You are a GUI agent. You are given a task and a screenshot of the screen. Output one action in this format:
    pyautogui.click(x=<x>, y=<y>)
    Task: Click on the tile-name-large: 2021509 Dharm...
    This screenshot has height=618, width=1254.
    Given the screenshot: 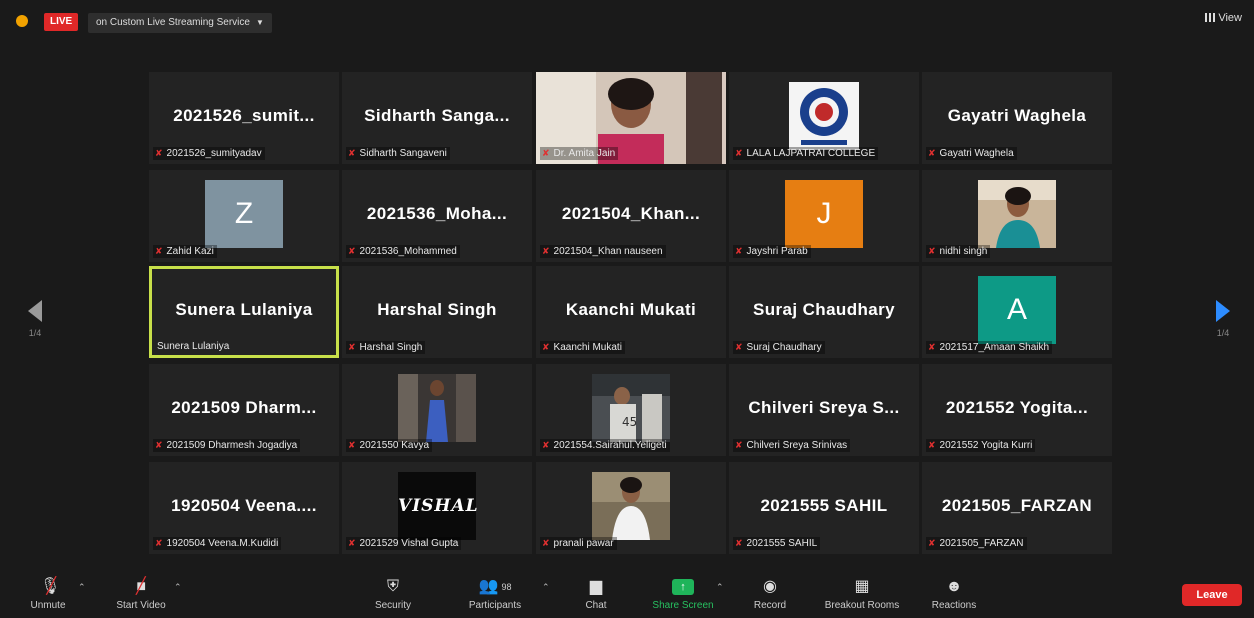 What is the action you would take?
    pyautogui.click(x=244, y=407)
    